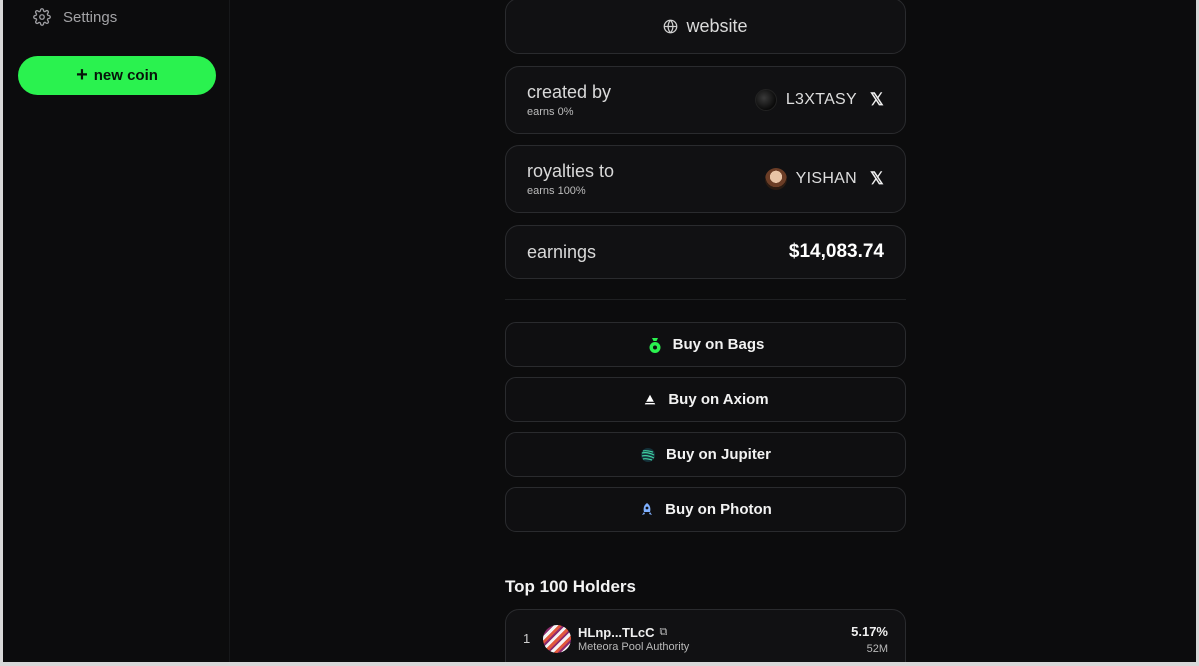 This screenshot has width=1199, height=666. I want to click on plus-icon: +, so click(82, 74).